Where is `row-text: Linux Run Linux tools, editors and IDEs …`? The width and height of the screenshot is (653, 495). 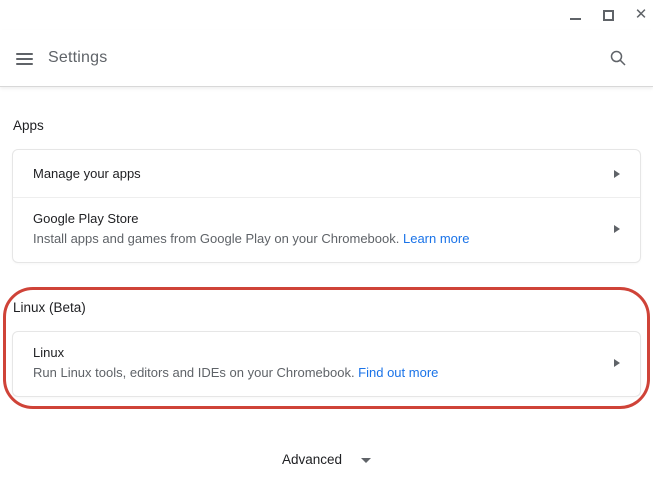 row-text: Linux Run Linux tools, editors and IDEs … is located at coordinates (317, 363).